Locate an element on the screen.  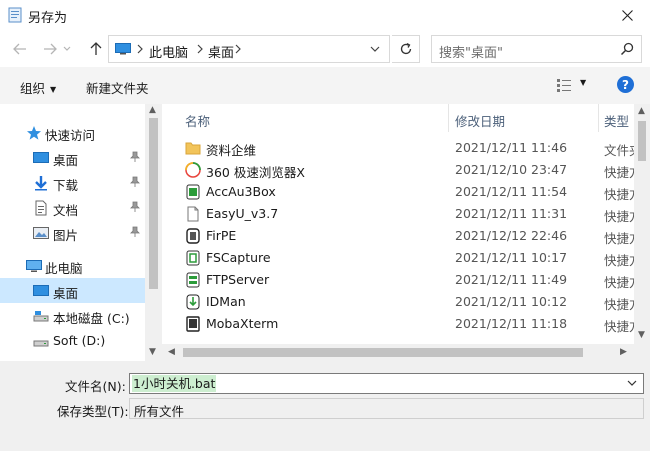
nav-item-drive-d: Soft (D:) is located at coordinates (72, 340).